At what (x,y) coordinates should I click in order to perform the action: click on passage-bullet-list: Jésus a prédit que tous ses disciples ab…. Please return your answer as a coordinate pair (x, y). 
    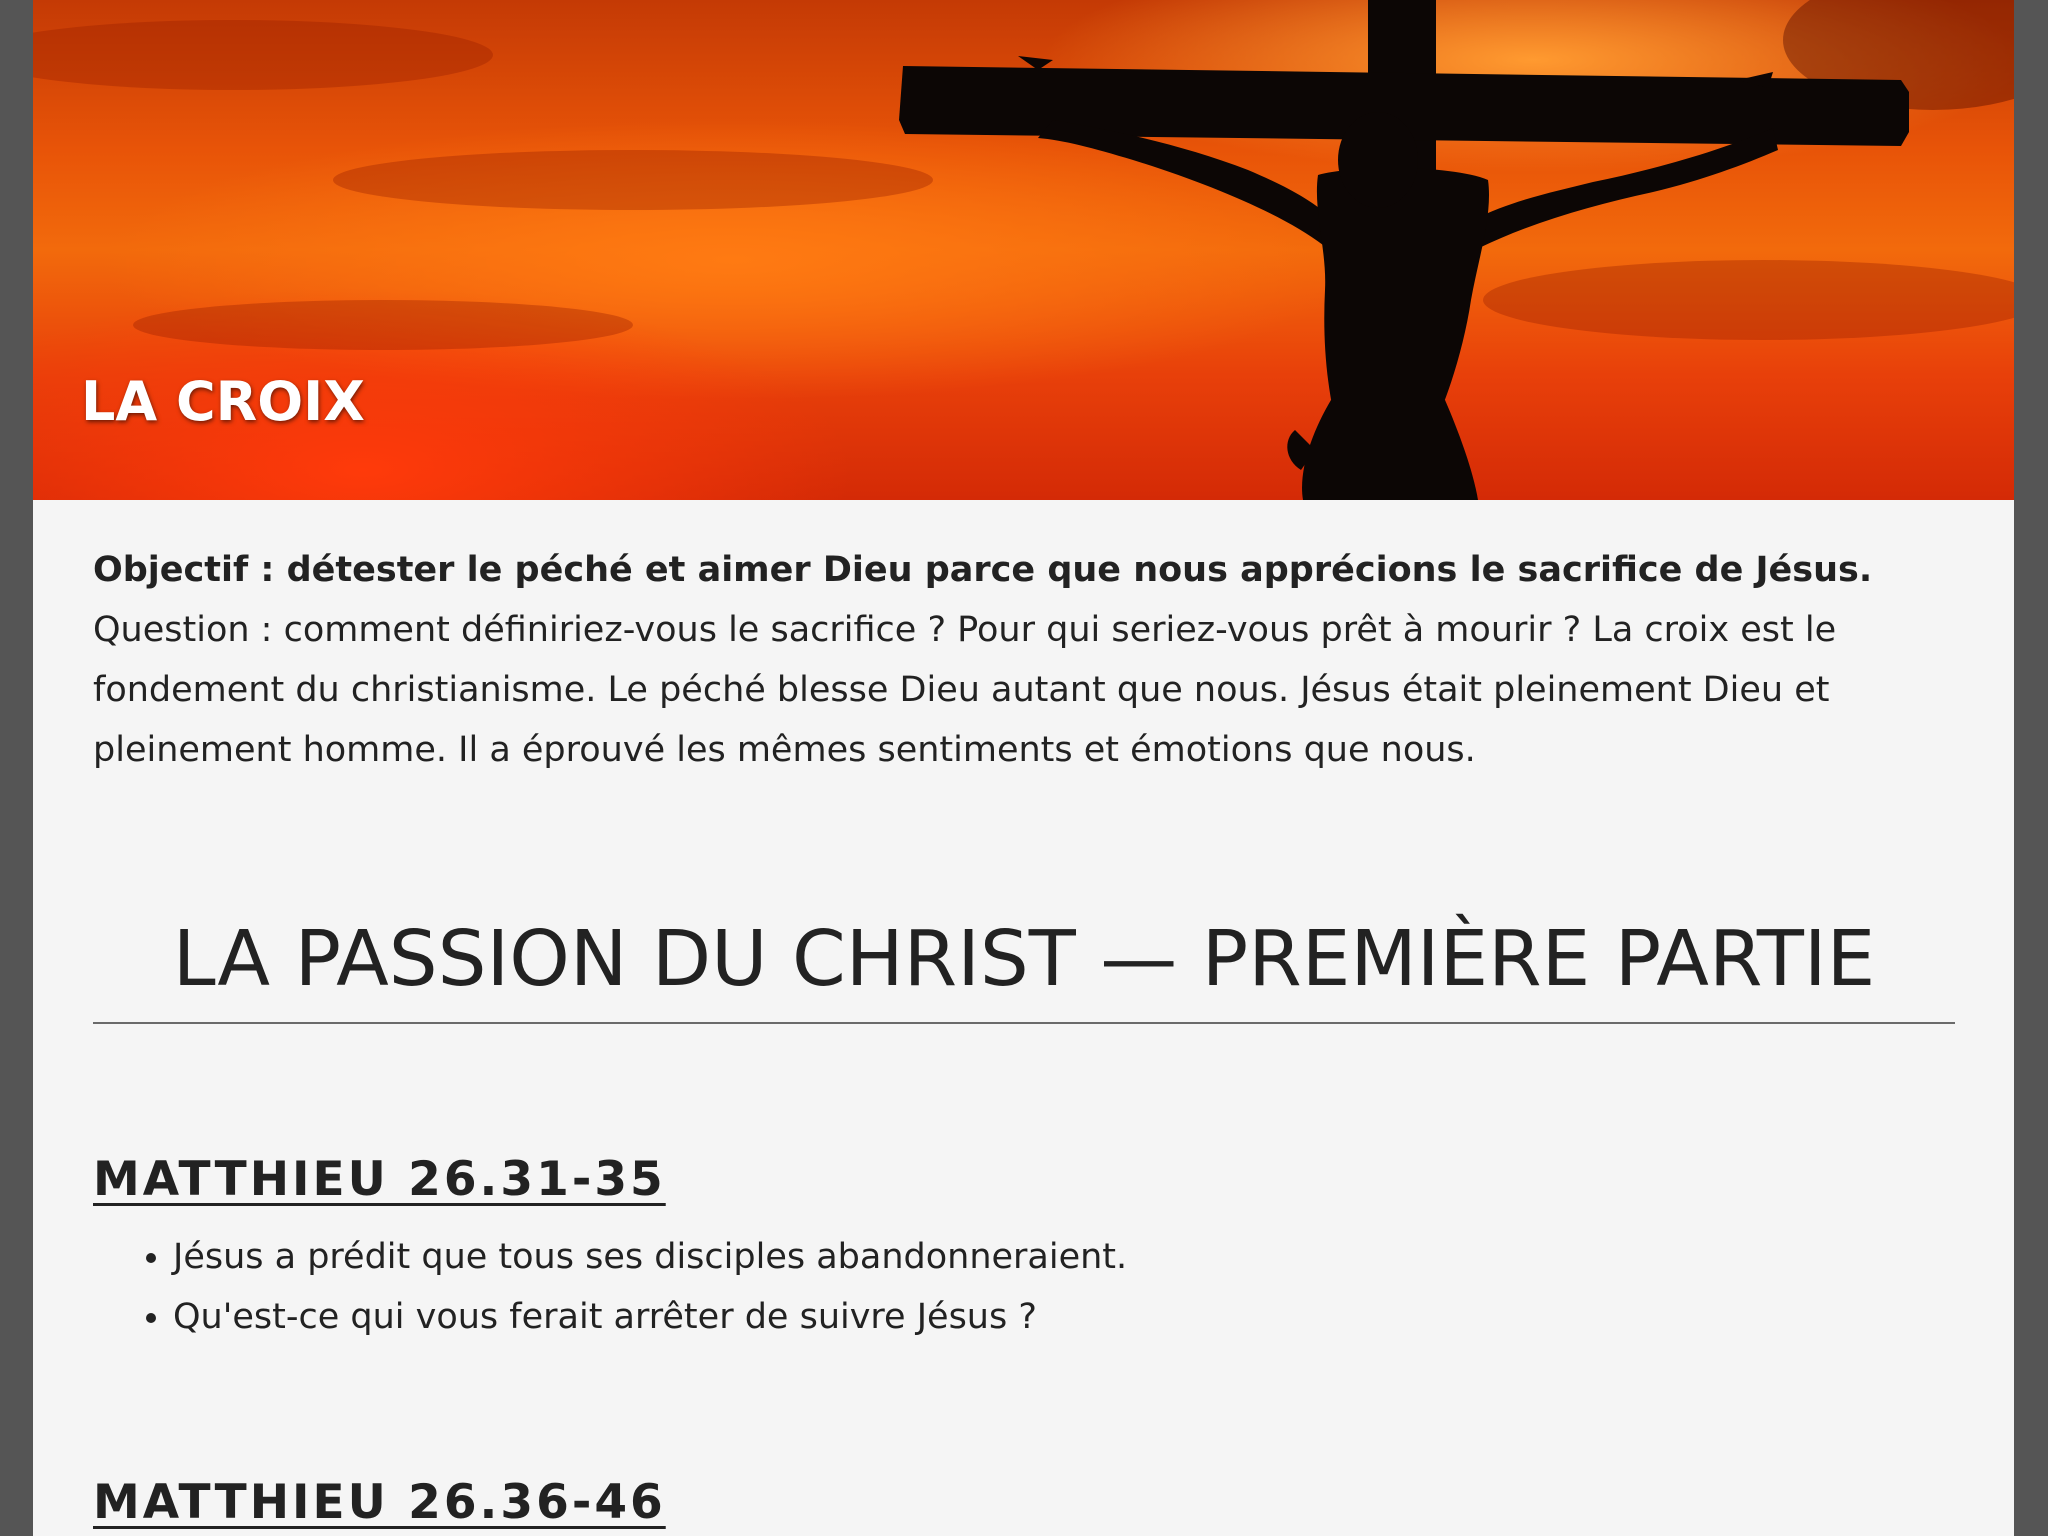
    Looking at the image, I should click on (610, 1287).